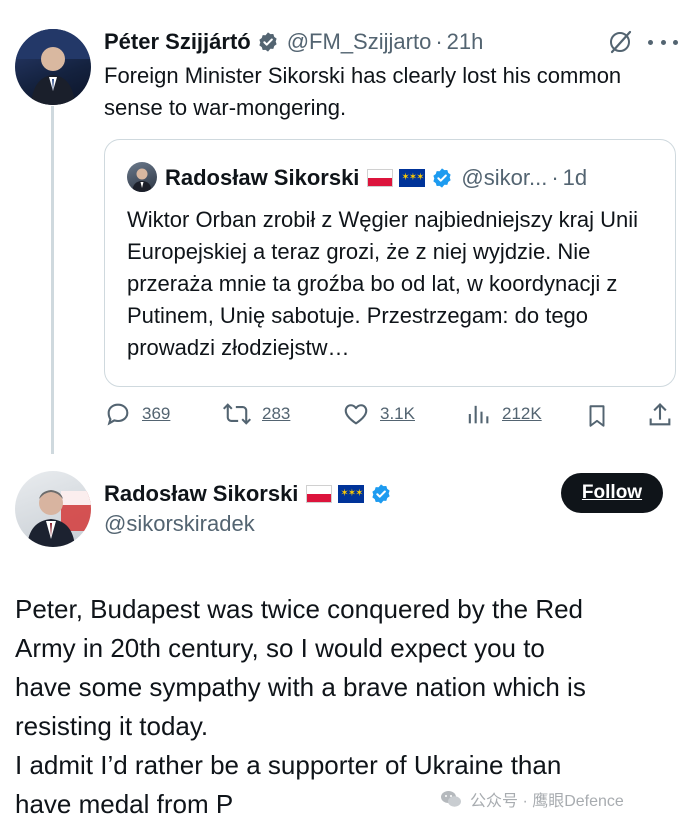 The height and width of the screenshot is (827, 690). I want to click on views-button: 212K, so click(503, 414).